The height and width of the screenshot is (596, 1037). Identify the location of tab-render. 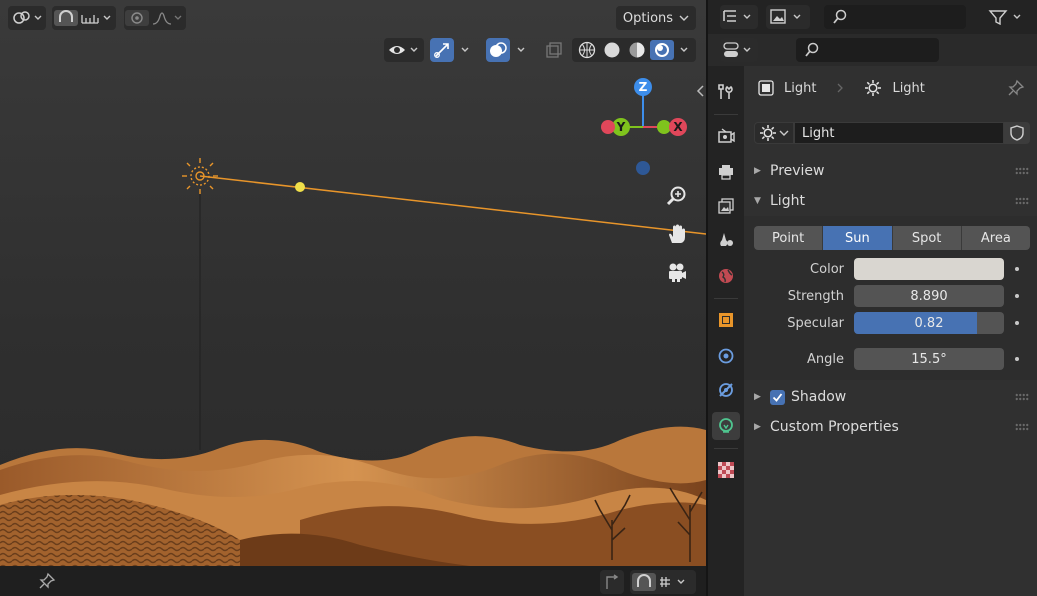
(726, 136).